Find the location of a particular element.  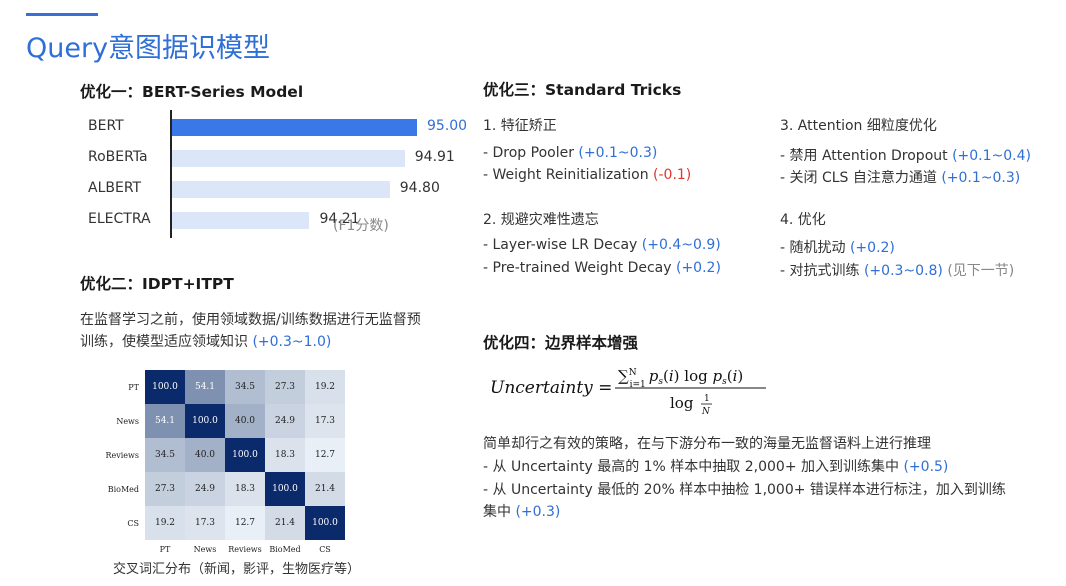

formula-denominator-num: 1 is located at coordinates (707, 399).